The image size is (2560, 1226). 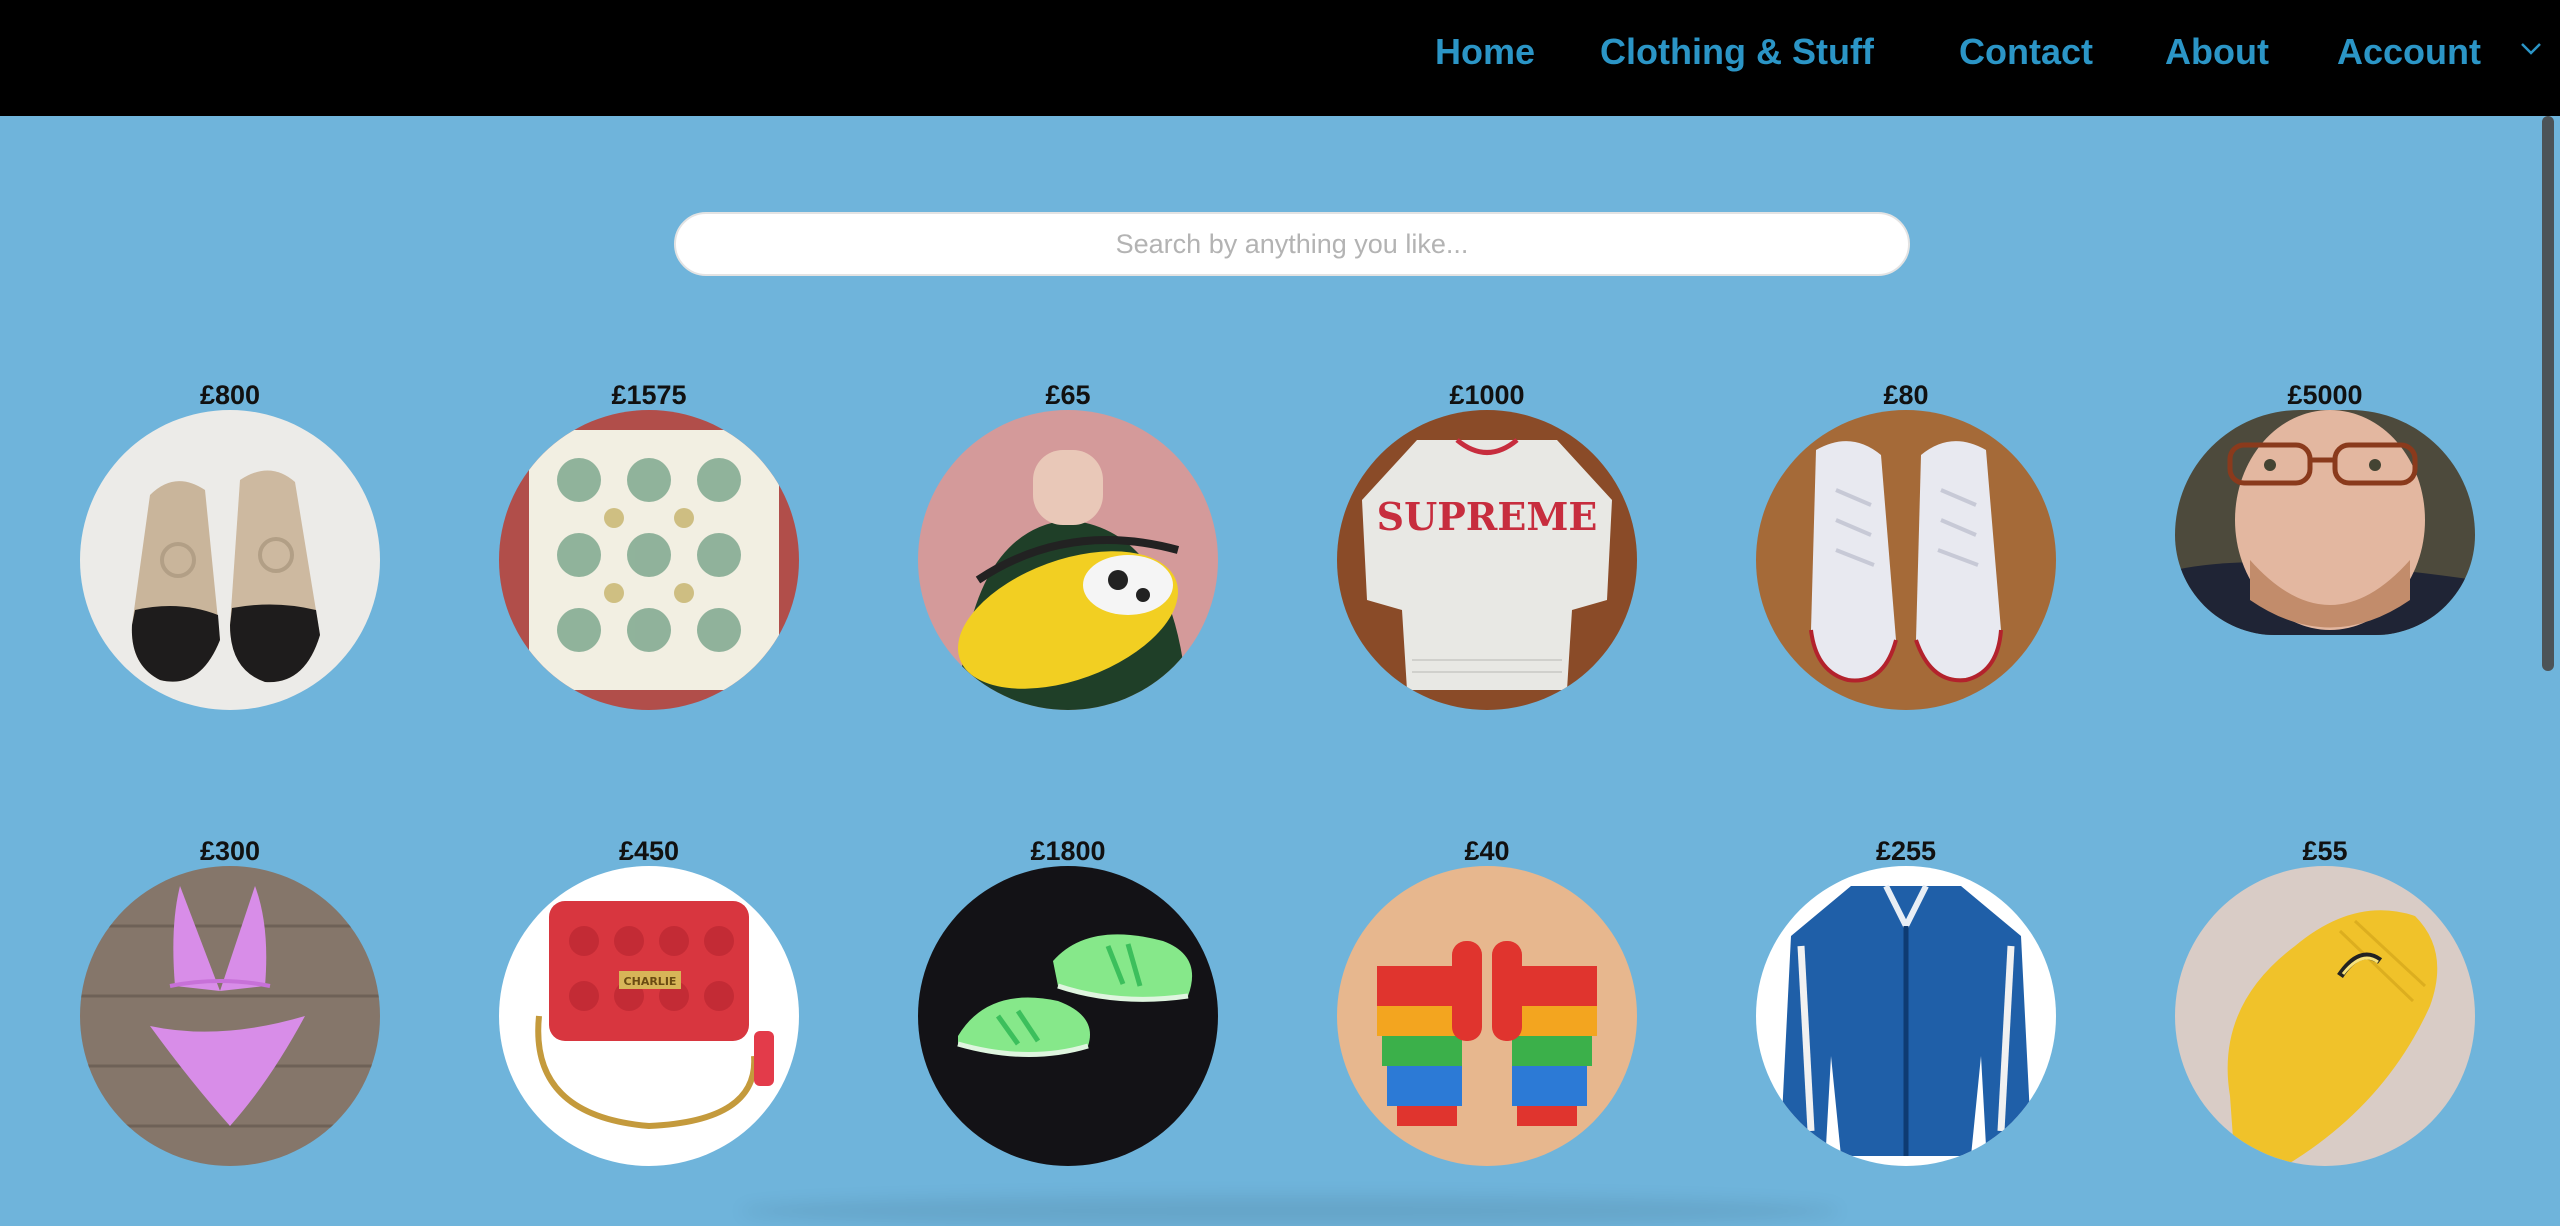 What do you see at coordinates (1906, 851) in the screenshot?
I see `product-price: £255` at bounding box center [1906, 851].